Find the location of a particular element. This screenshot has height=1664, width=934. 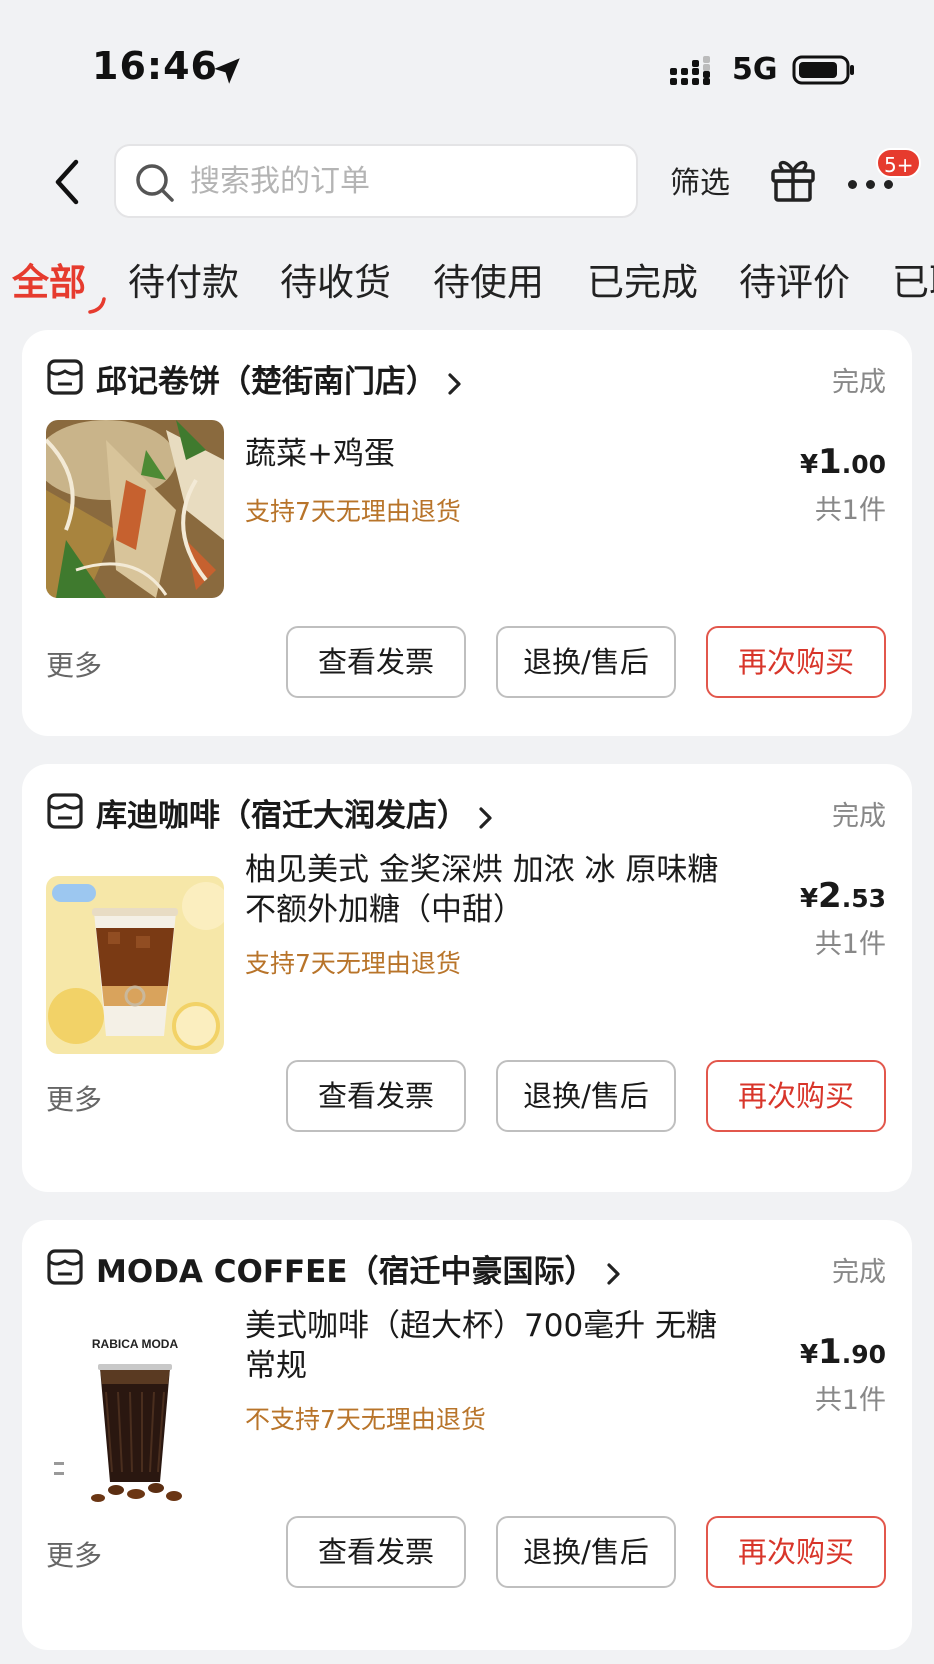

item-title: 美式咖啡（超大杯）700毫升 无糖 常规 is located at coordinates (495, 1346).